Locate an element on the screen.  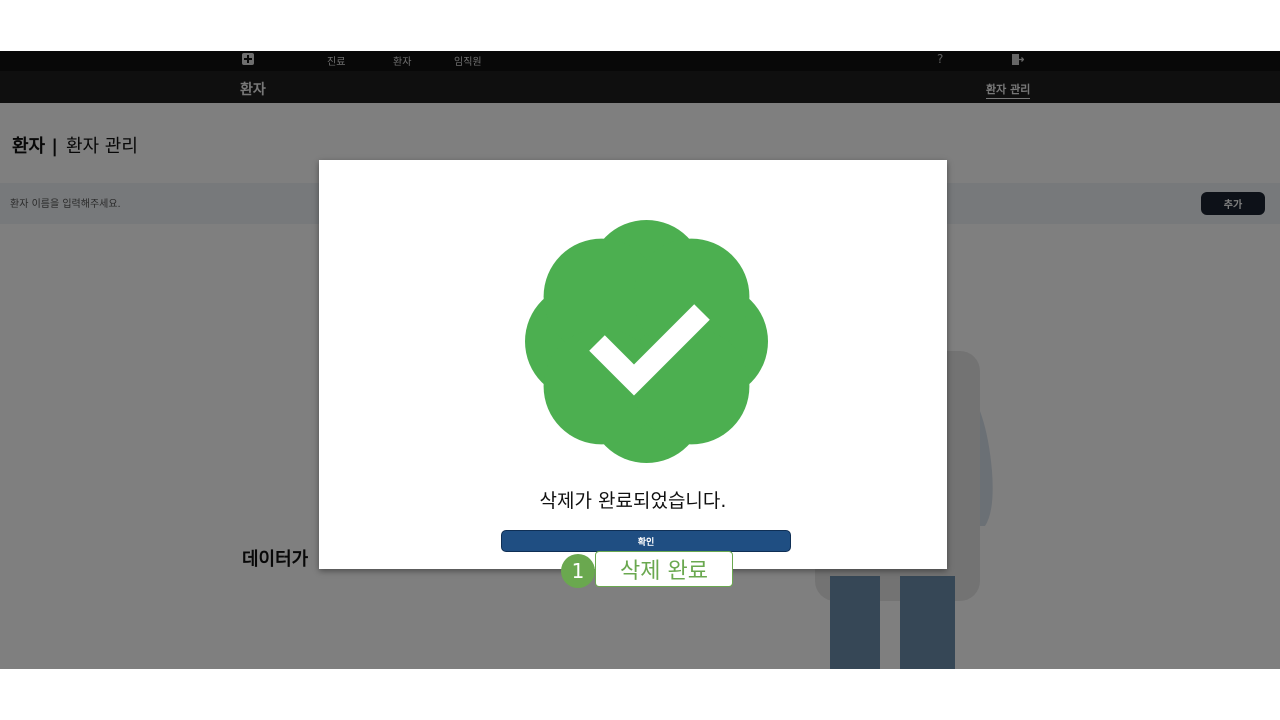
confirm-button: 확인 is located at coordinates (646, 541).